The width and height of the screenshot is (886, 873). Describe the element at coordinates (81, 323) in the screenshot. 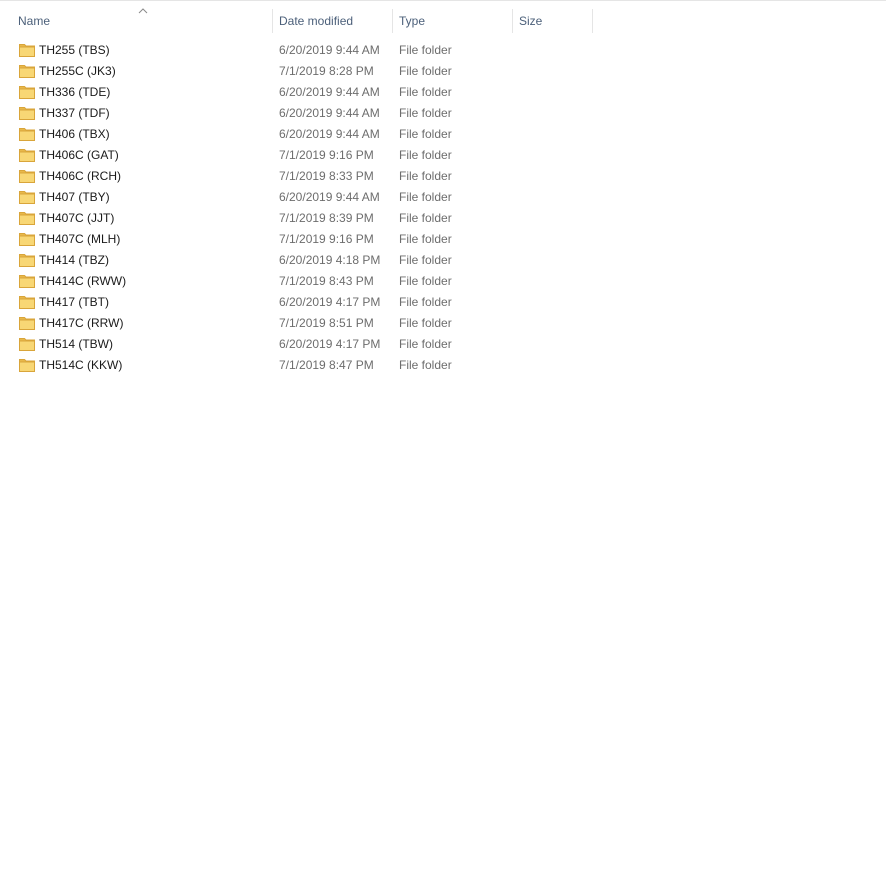

I see `file-name: TH417C (RRW)` at that location.